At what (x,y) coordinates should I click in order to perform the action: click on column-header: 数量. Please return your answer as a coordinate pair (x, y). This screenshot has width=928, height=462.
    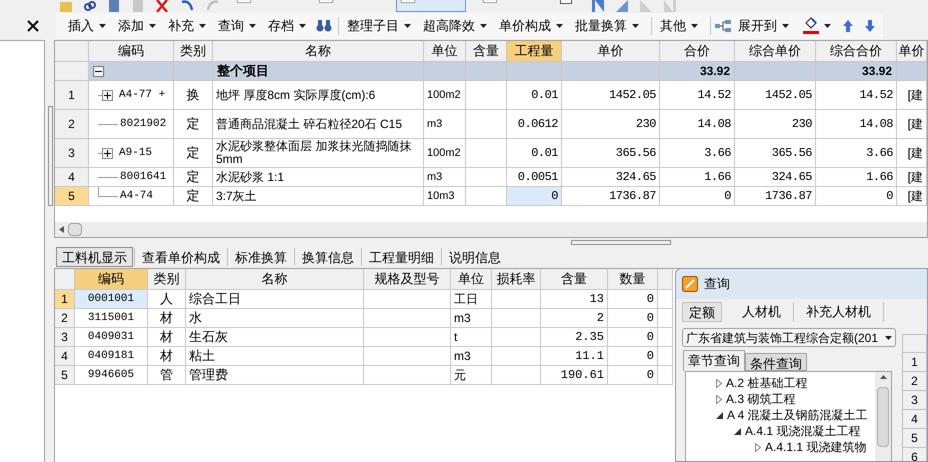
    Looking at the image, I should click on (633, 279).